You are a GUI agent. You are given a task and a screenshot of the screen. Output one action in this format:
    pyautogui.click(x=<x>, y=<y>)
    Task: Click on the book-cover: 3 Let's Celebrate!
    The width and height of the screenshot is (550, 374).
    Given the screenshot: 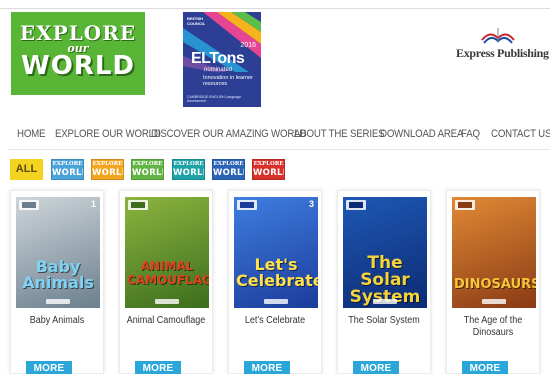 What is the action you would take?
    pyautogui.click(x=276, y=252)
    